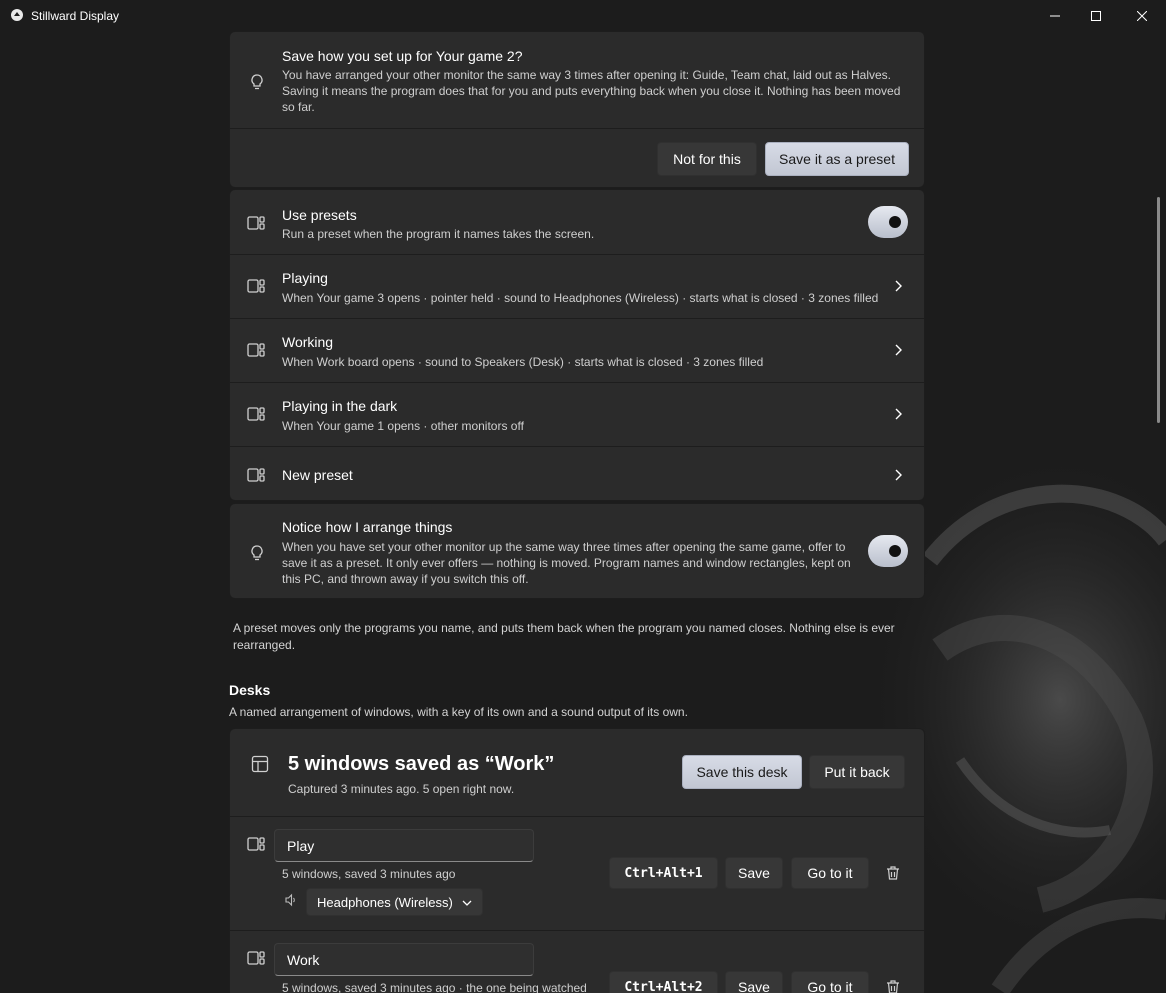 The image size is (1166, 993). What do you see at coordinates (317, 475) in the screenshot?
I see `new-preset-label: New preset` at bounding box center [317, 475].